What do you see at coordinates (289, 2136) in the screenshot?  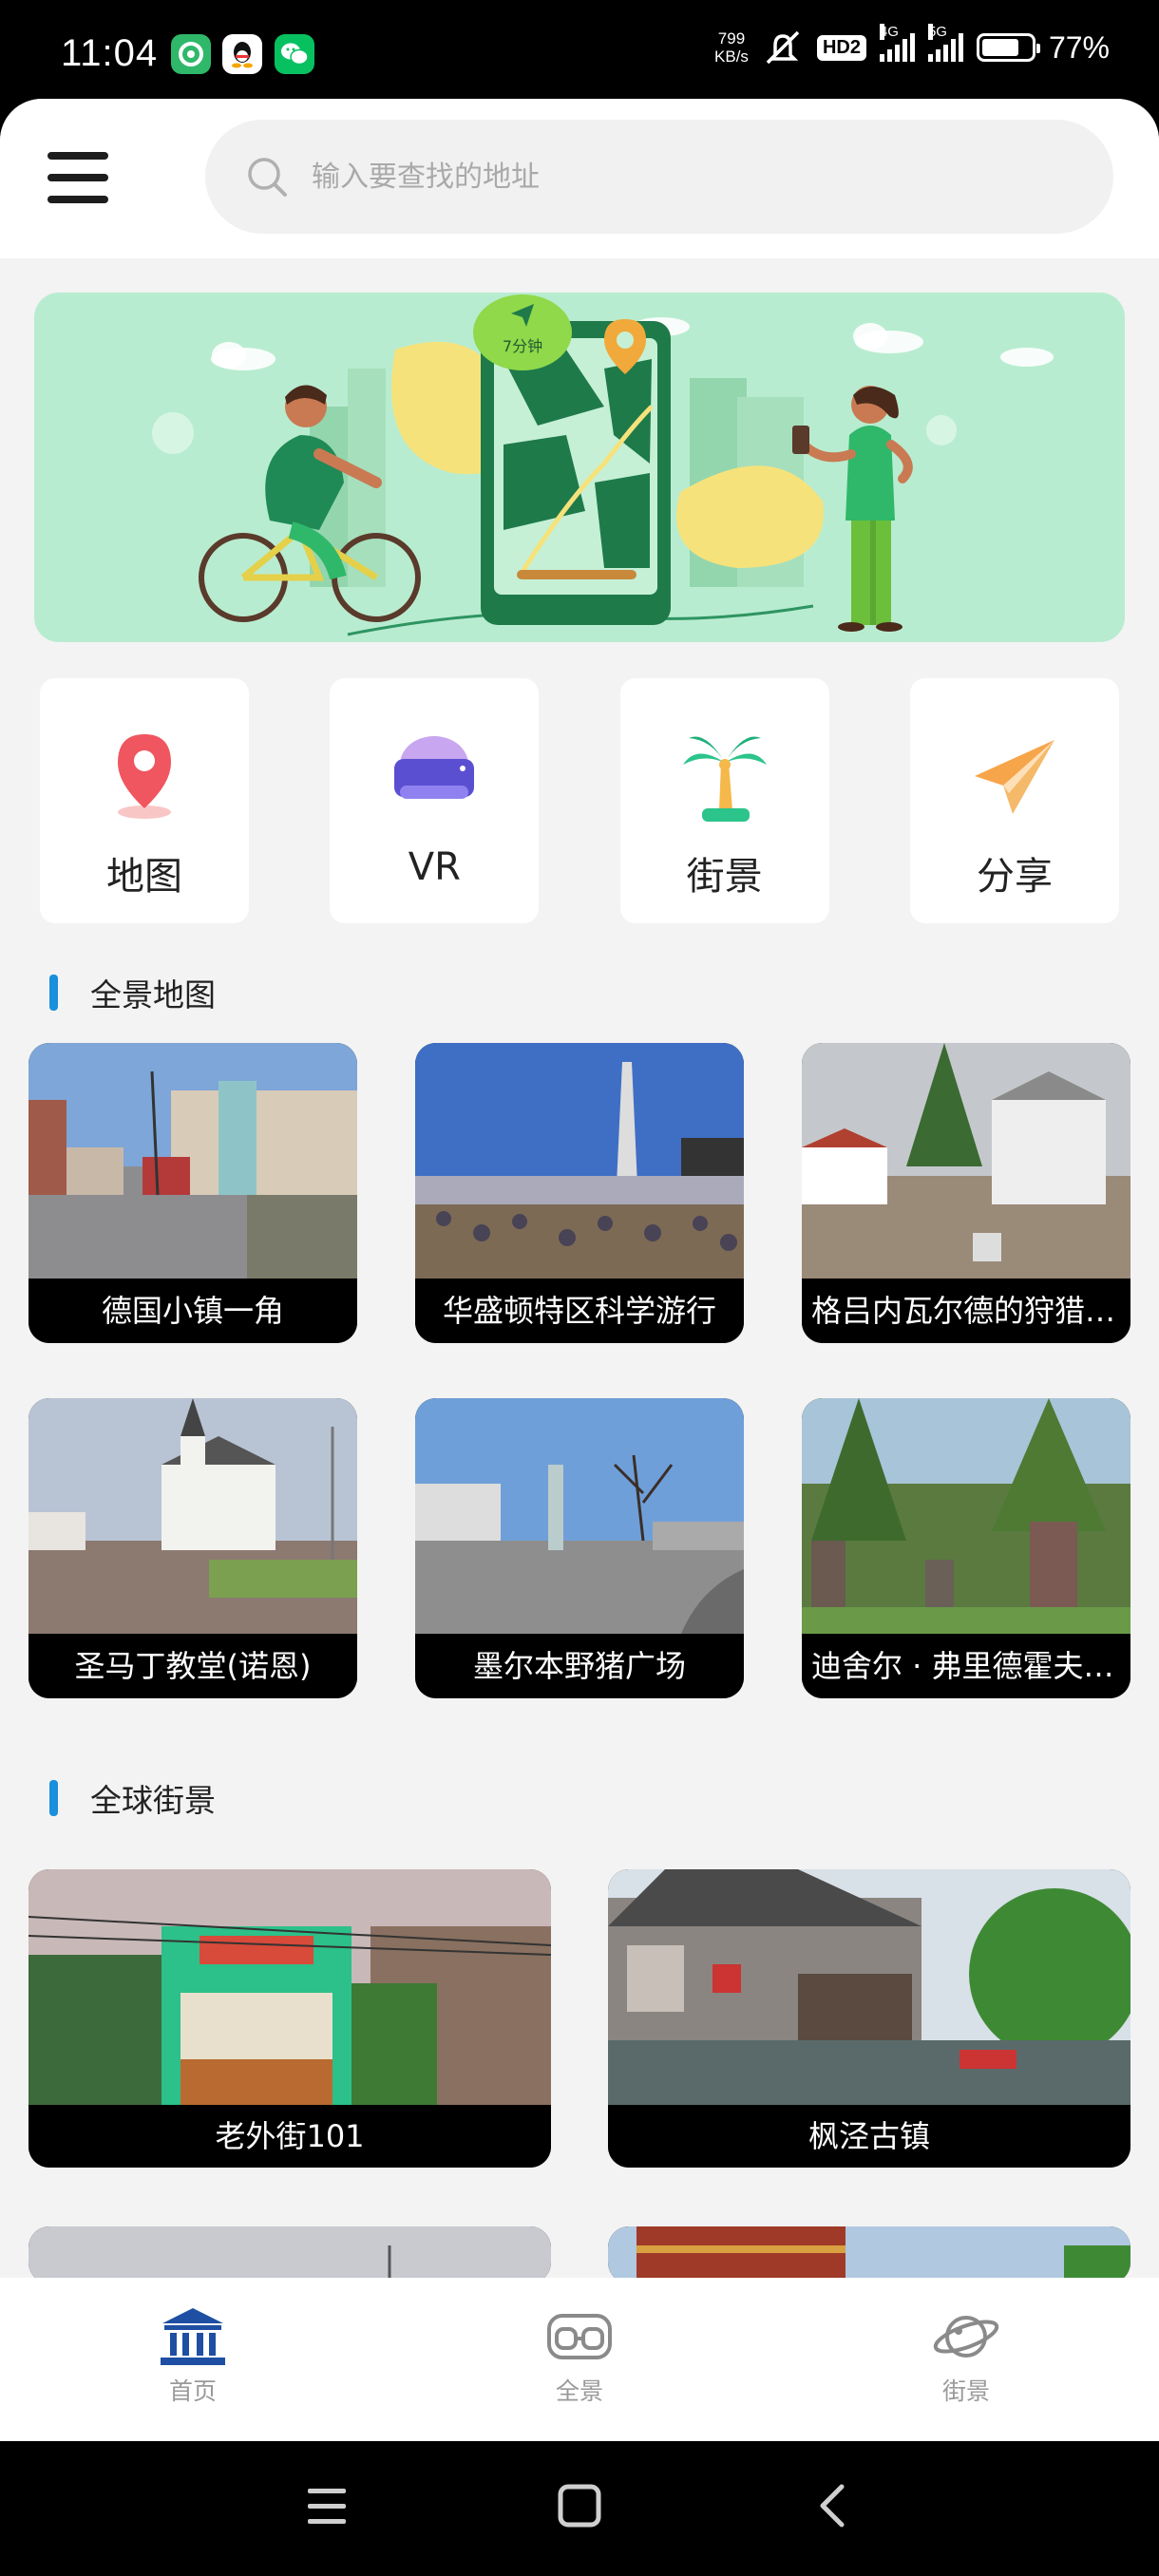 I see `street-view-caption: 老外街101` at bounding box center [289, 2136].